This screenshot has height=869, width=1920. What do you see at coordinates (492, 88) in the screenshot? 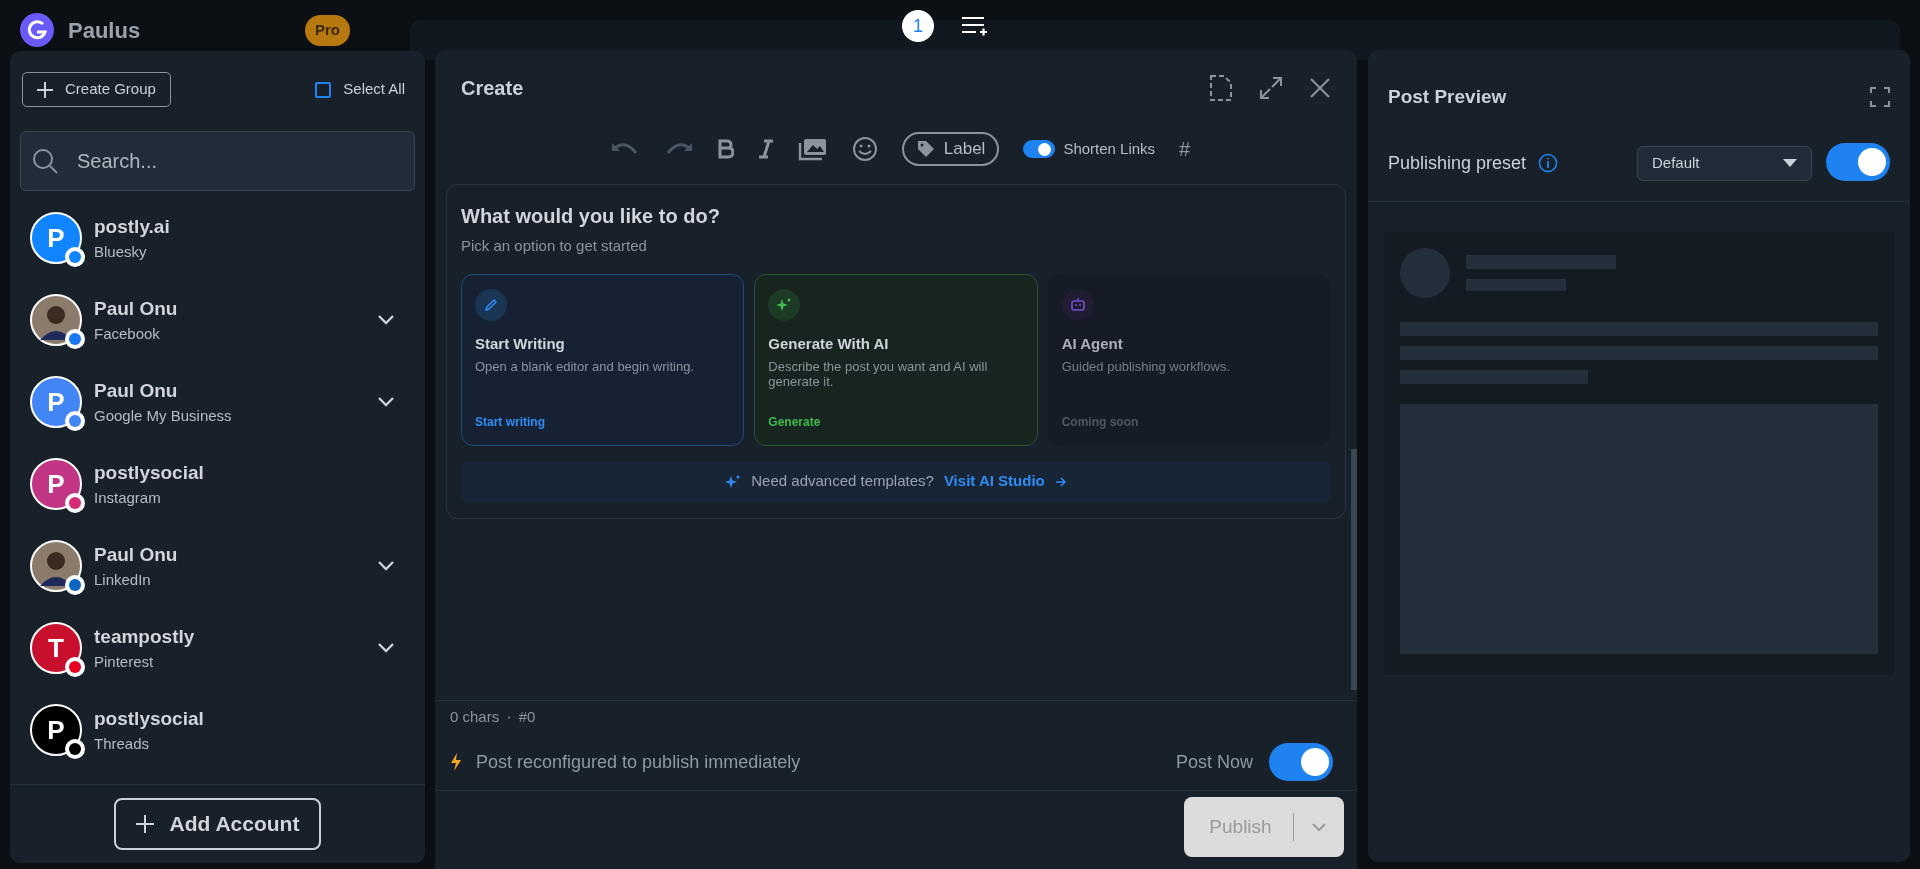
I see `dialog-title: Create` at bounding box center [492, 88].